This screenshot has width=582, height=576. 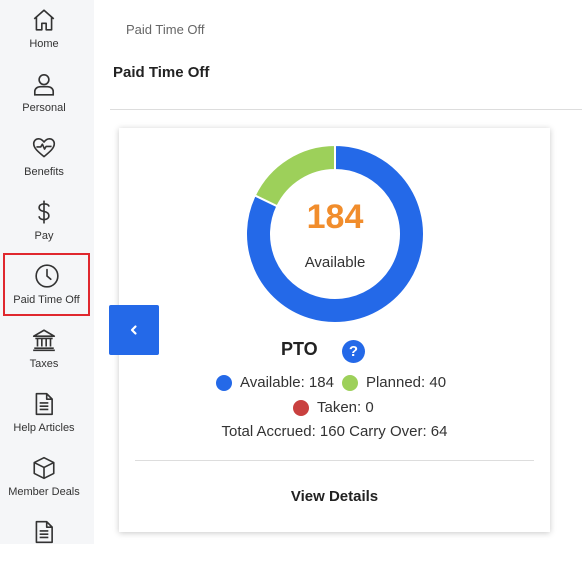 I want to click on sidebar-item-personal: Personal, so click(x=44, y=96).